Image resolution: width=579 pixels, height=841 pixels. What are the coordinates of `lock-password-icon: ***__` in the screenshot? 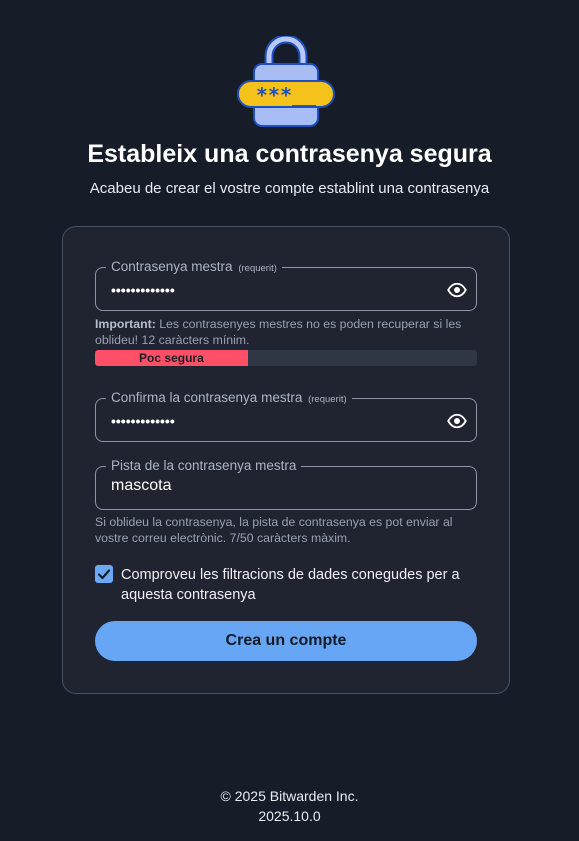 It's located at (286, 81).